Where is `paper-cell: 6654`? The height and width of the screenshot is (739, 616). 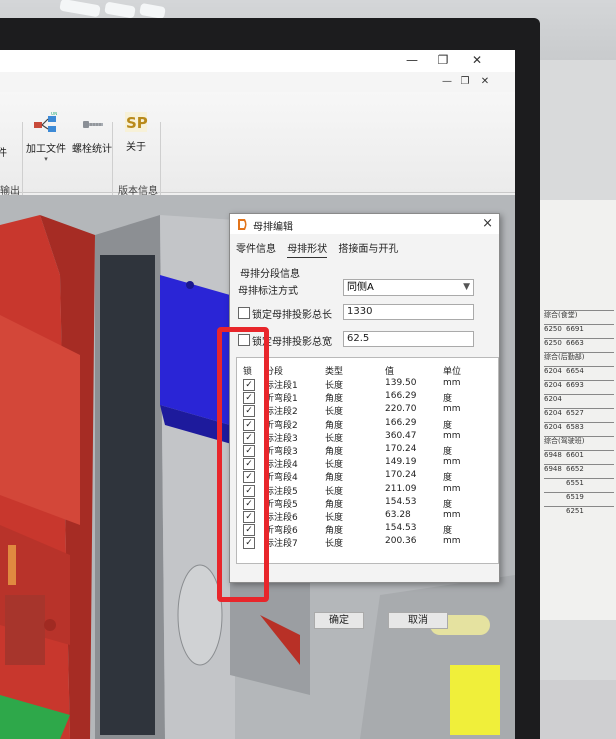 paper-cell: 6654 is located at coordinates (575, 371).